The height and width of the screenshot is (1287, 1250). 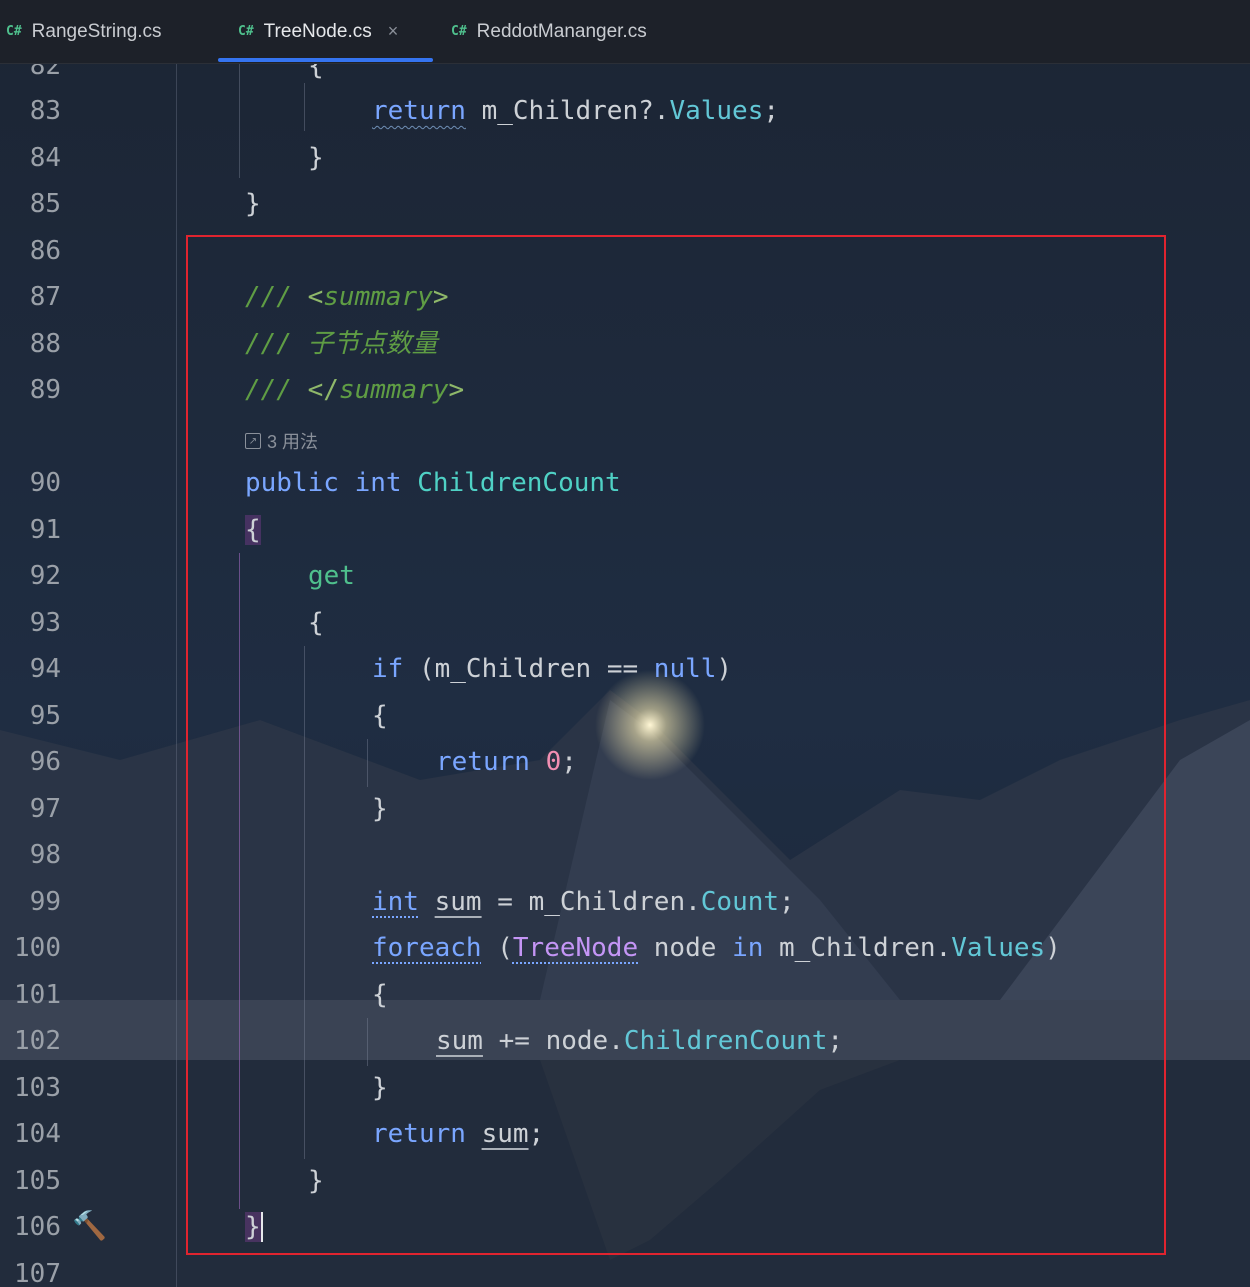 I want to click on token: if, so click(x=388, y=669).